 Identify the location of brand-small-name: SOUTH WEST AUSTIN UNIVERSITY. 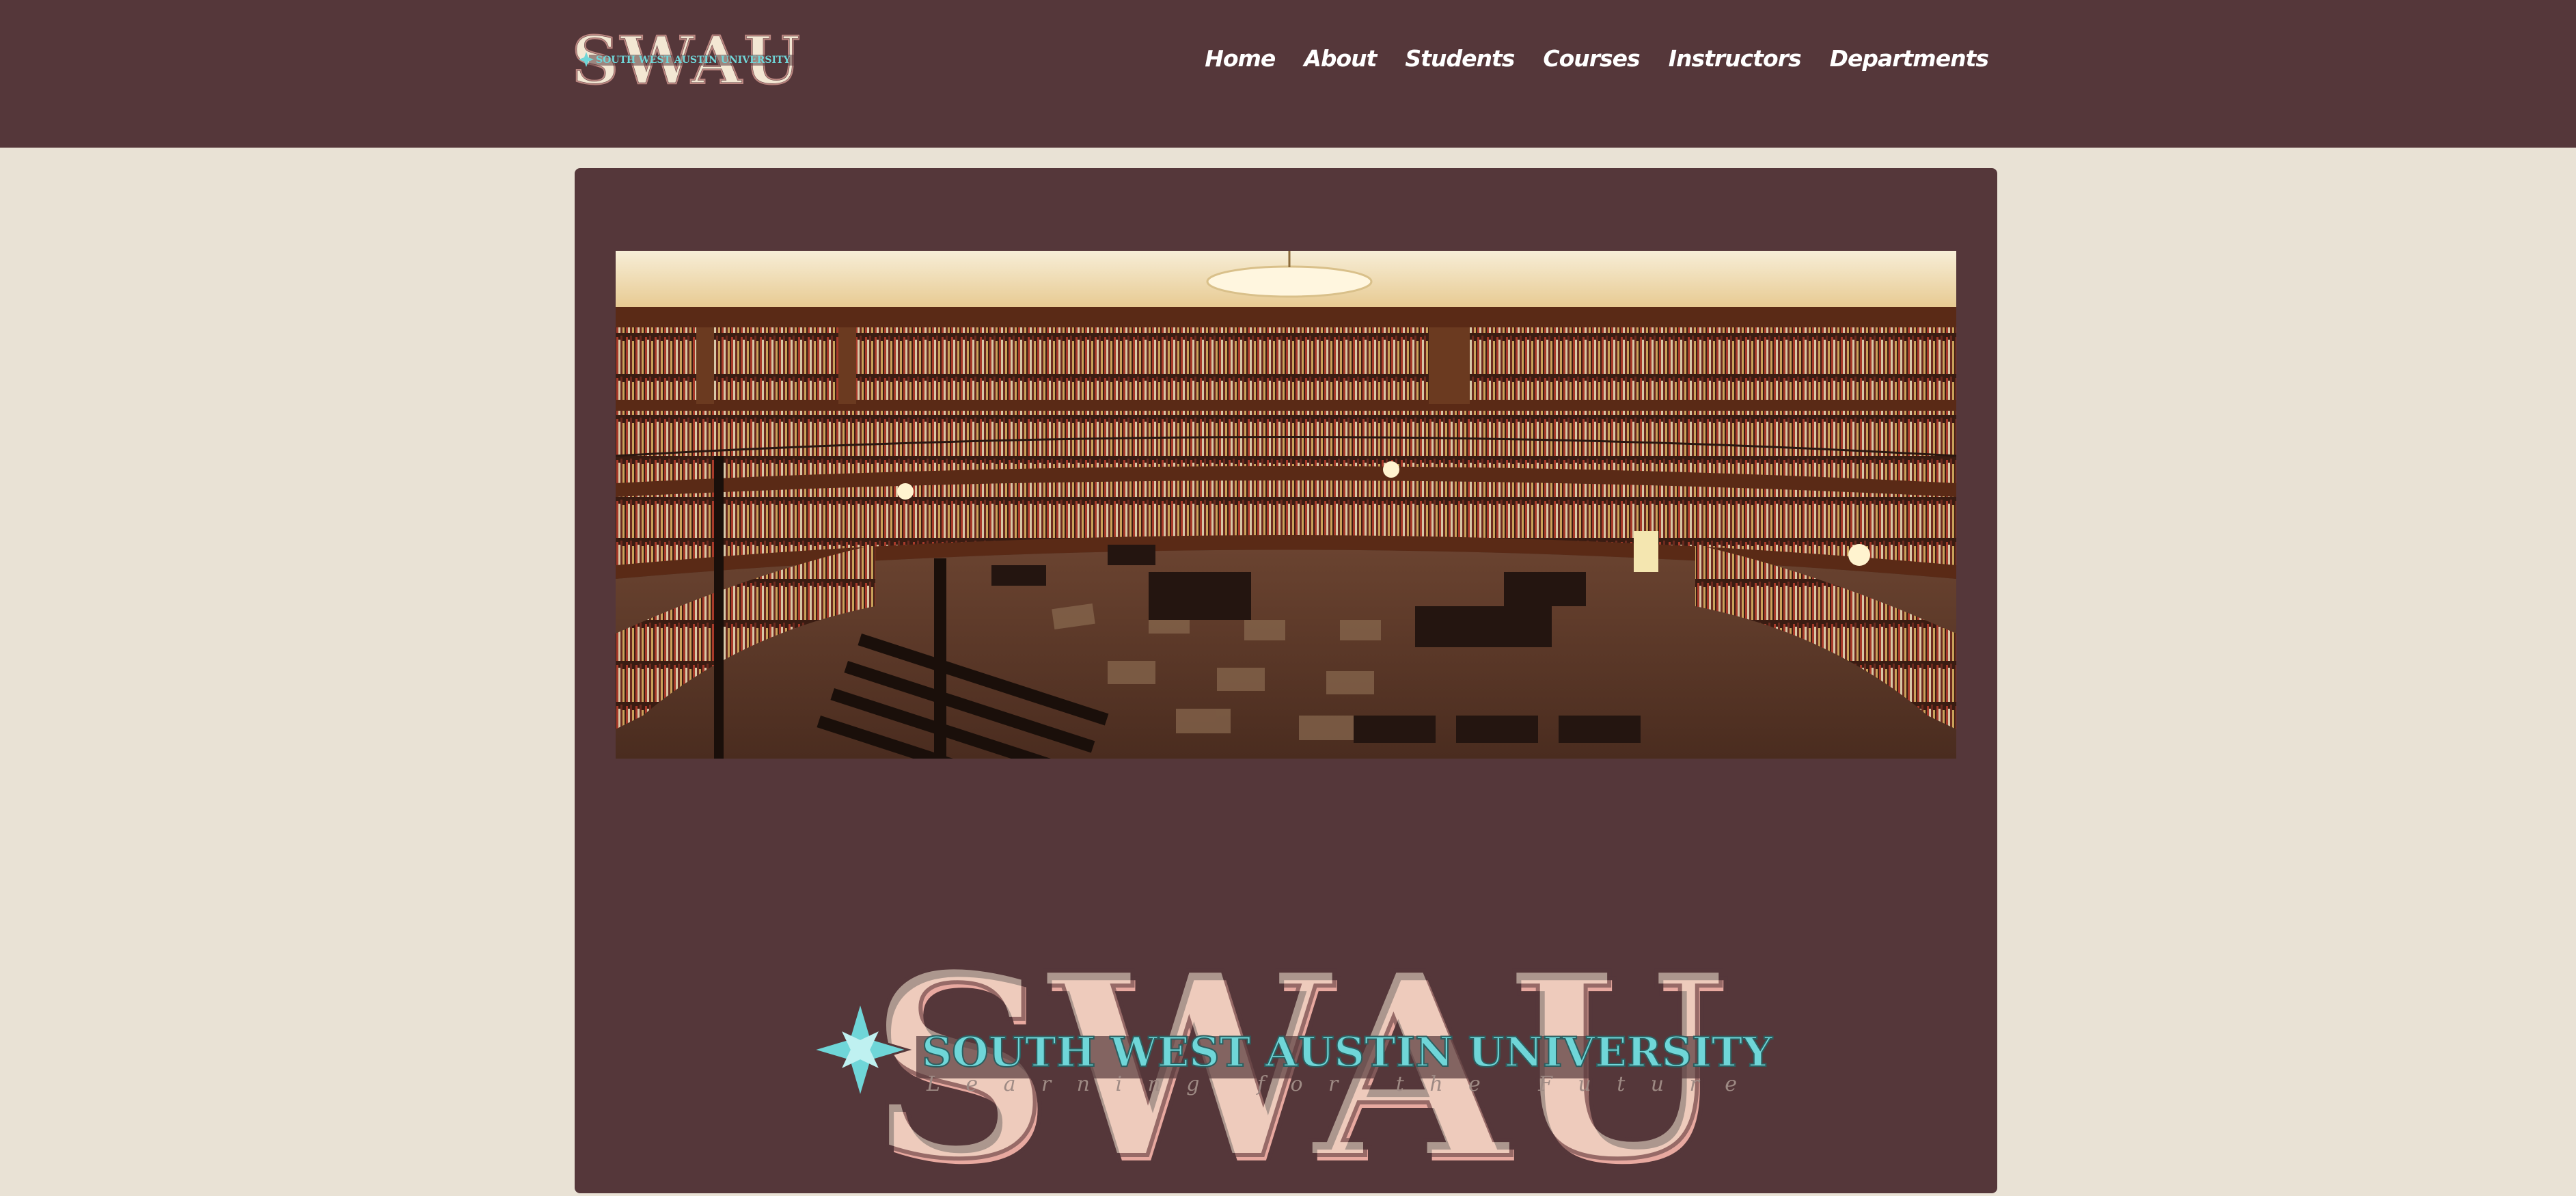
(693, 60).